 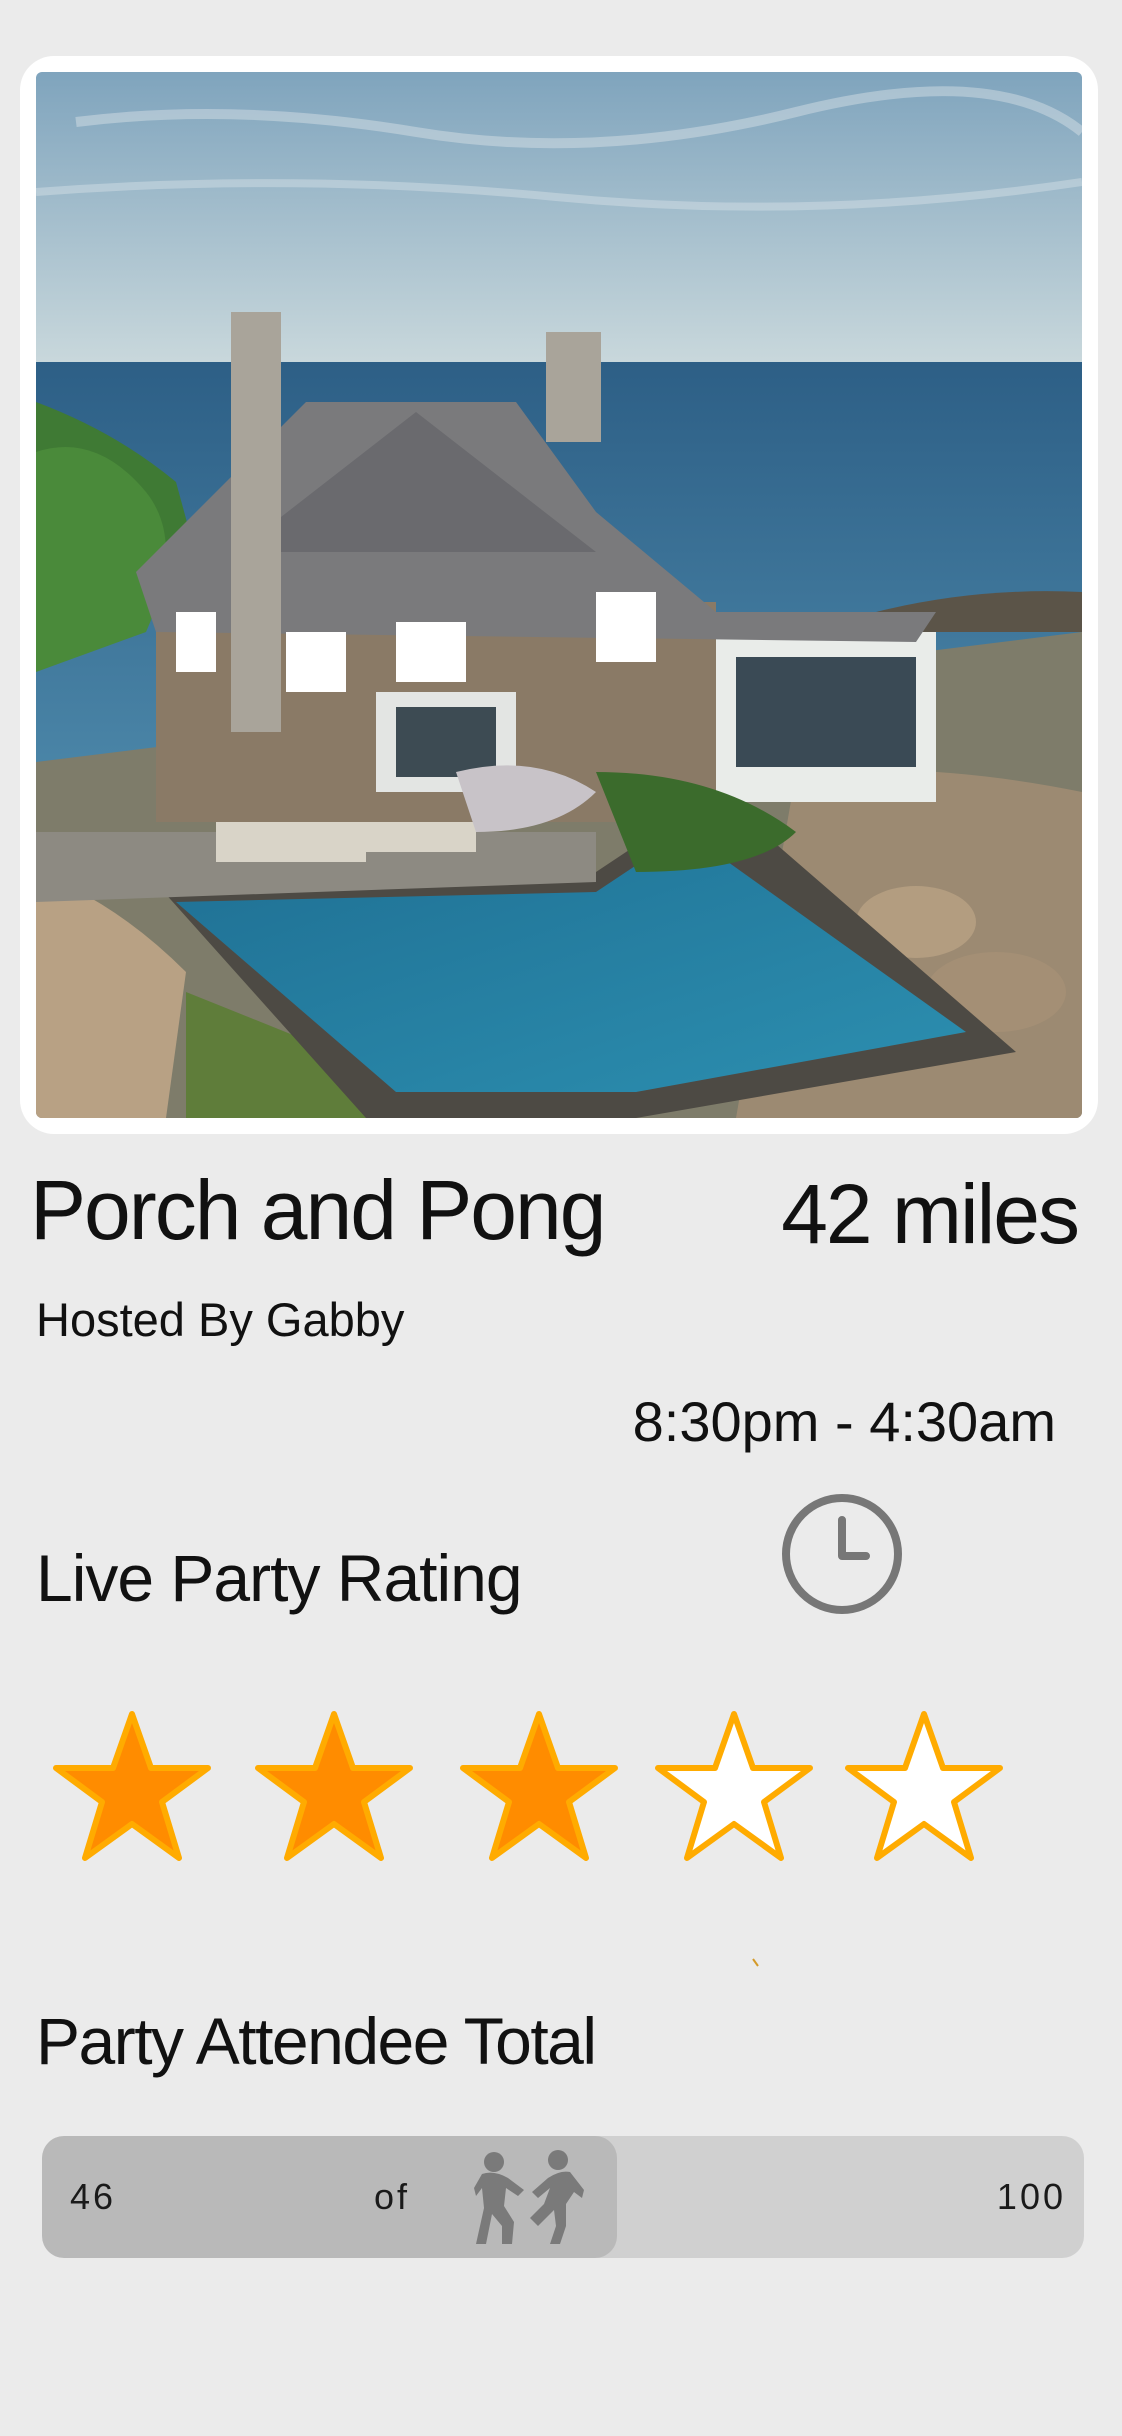 I want to click on party-time-range: 8:30pm - 4:30am, so click(x=844, y=1421).